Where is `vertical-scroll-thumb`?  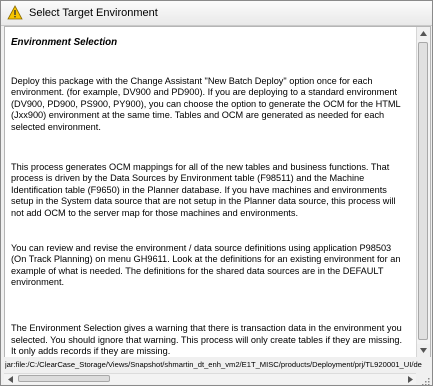 vertical-scroll-thumb is located at coordinates (423, 191).